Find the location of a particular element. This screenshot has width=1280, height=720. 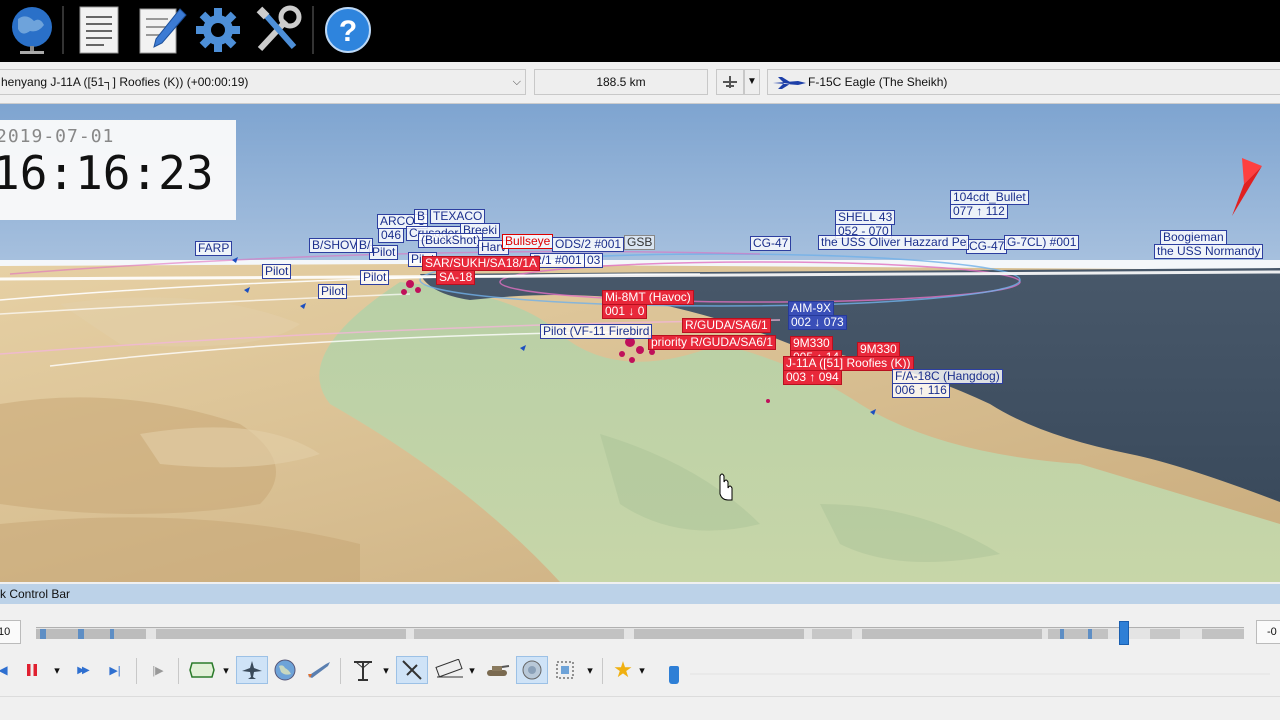

tank-icon is located at coordinates (497, 670).